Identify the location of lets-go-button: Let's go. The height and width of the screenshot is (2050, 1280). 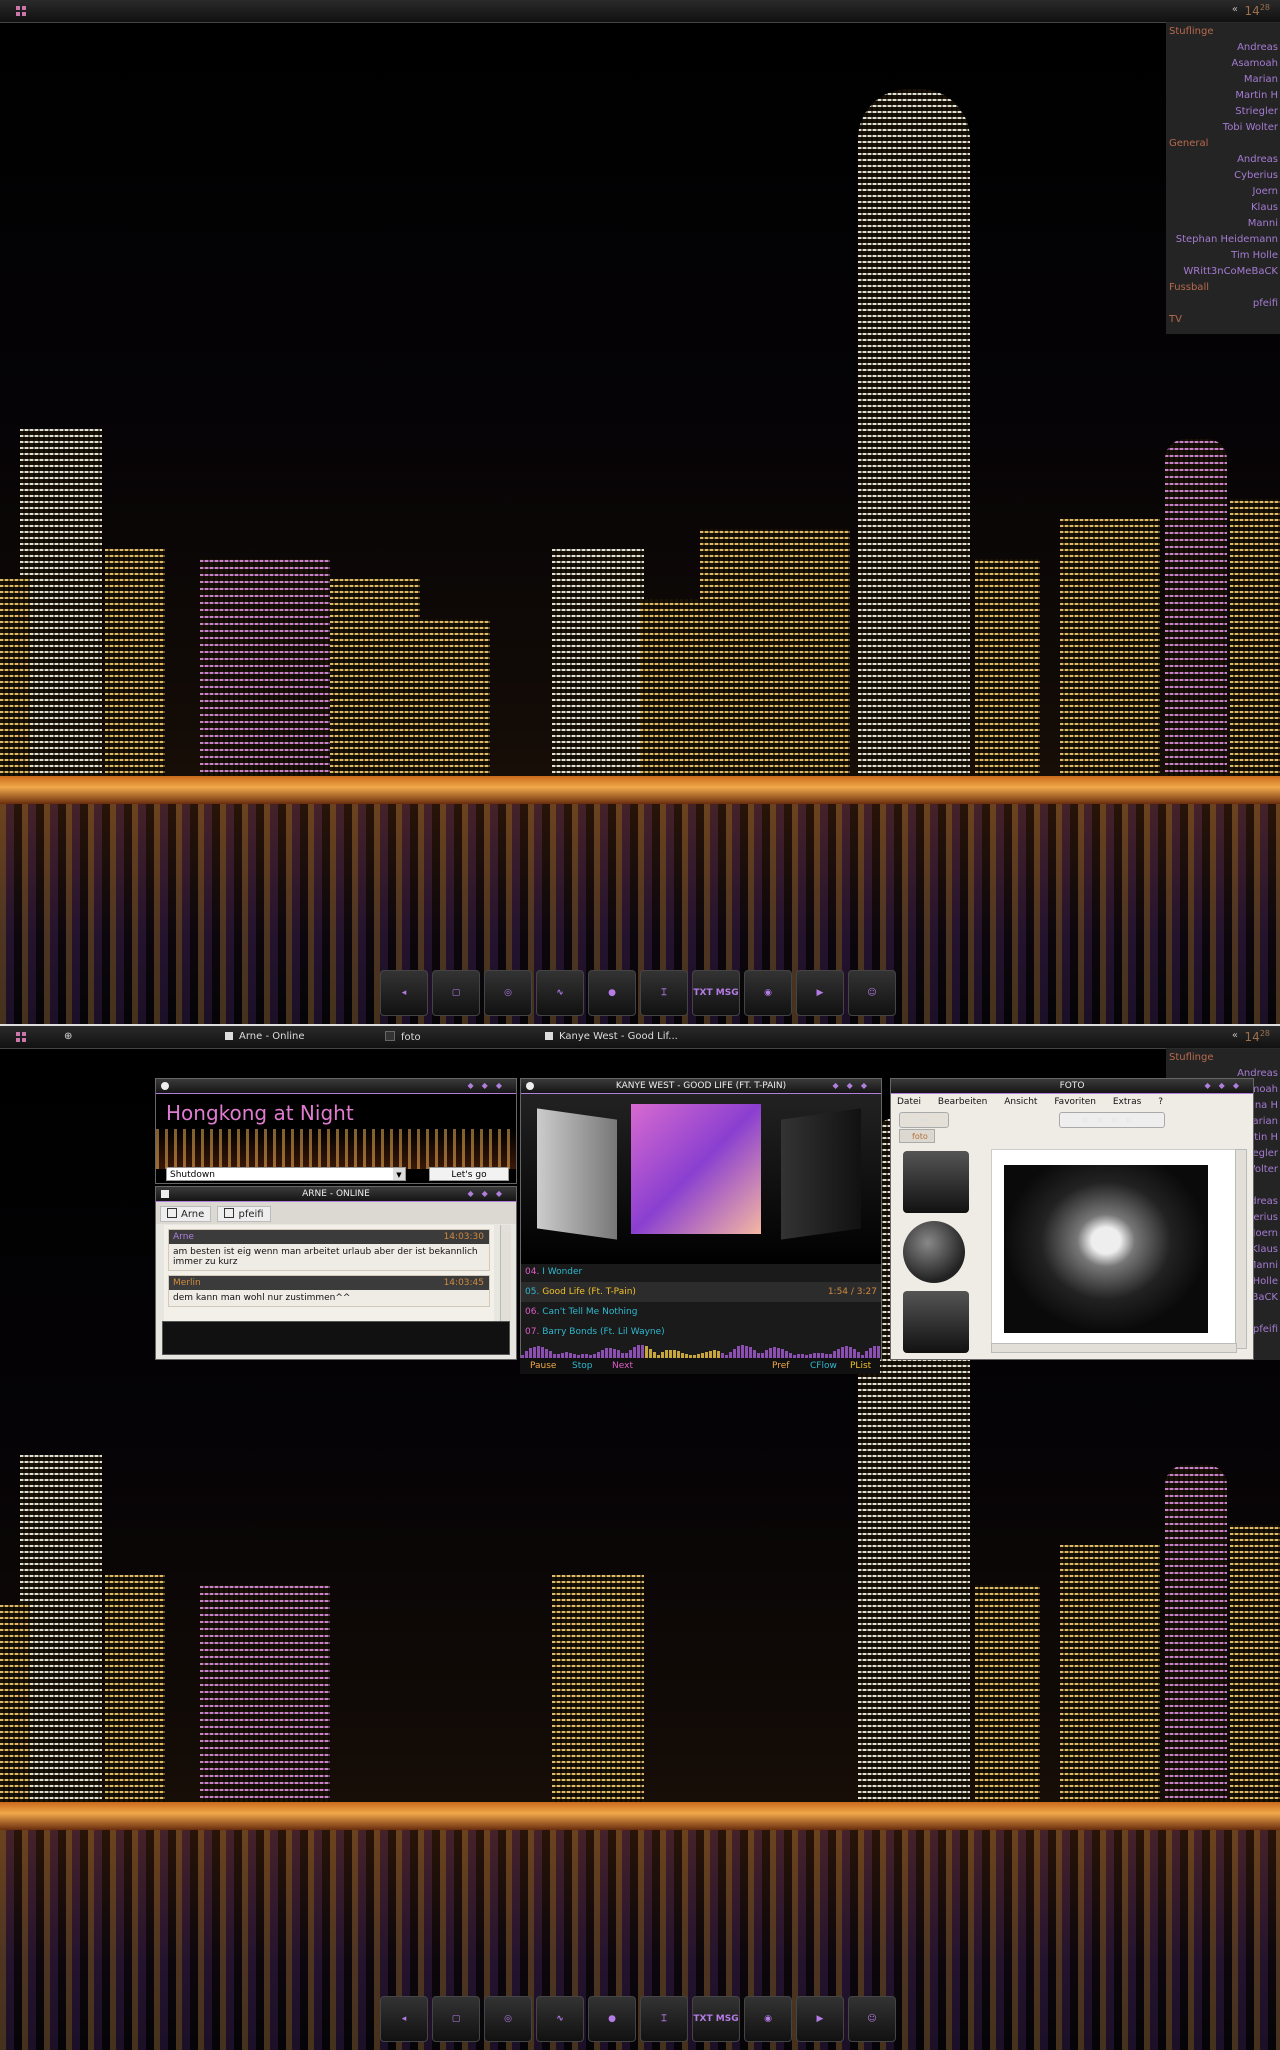
(469, 1174).